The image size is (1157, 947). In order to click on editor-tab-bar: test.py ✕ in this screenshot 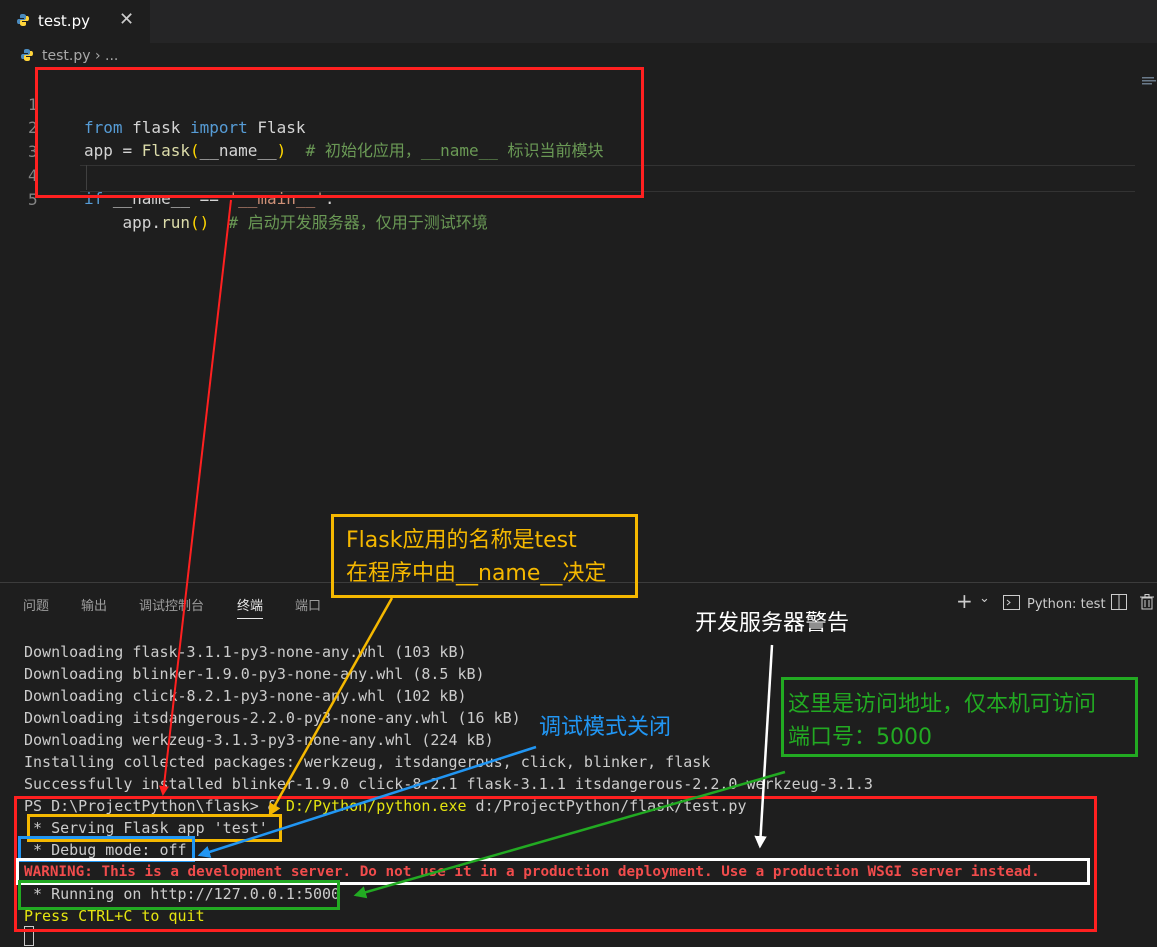, I will do `click(578, 21)`.